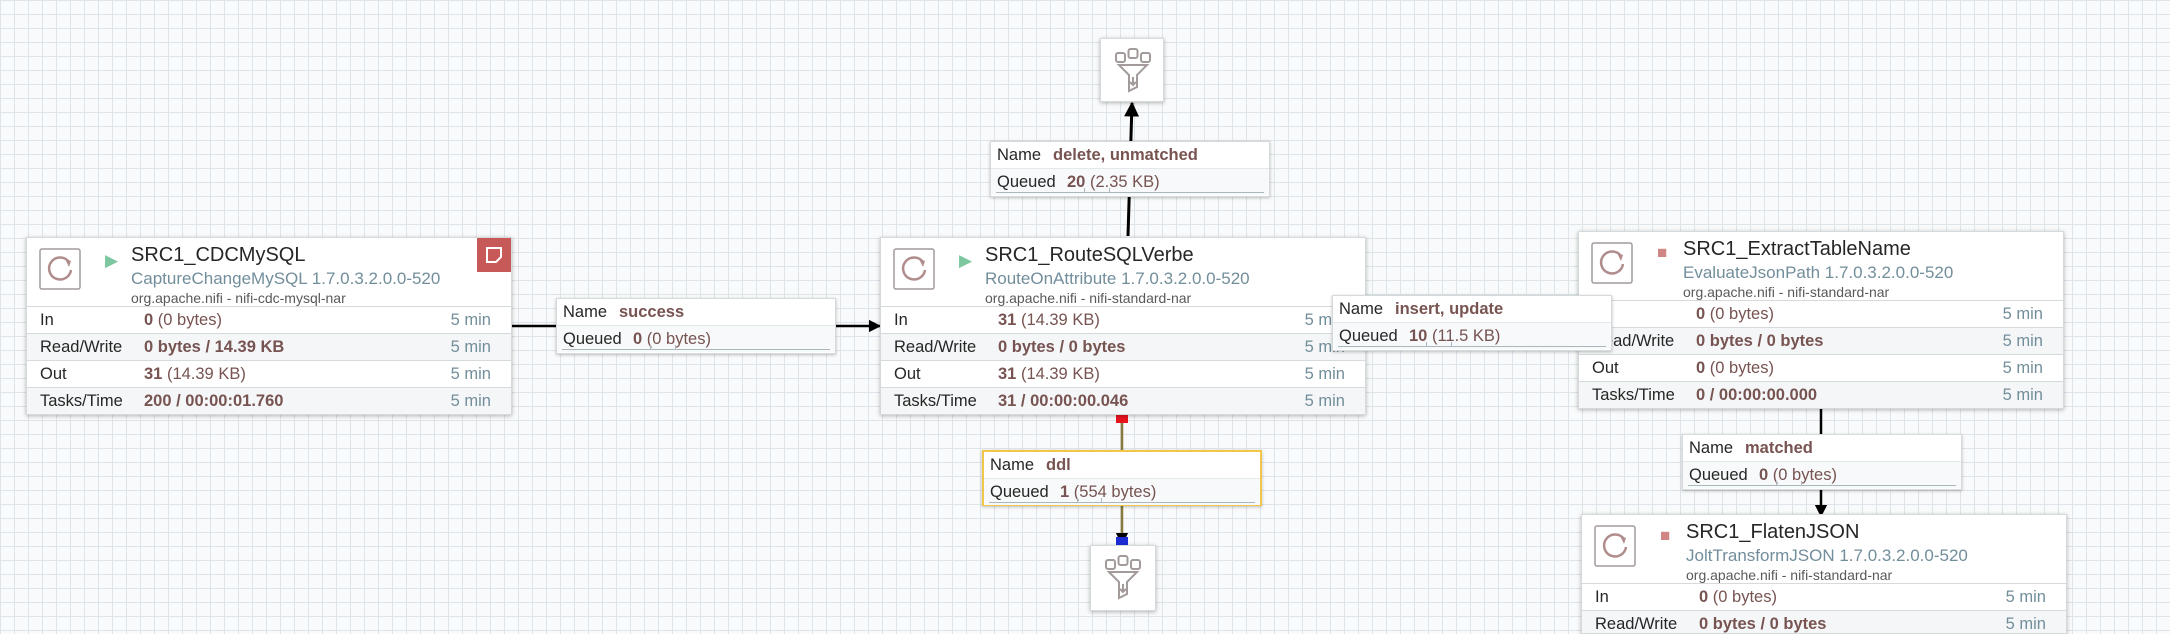 The width and height of the screenshot is (2170, 634). Describe the element at coordinates (238, 298) in the screenshot. I see `processor-bundle: org.apache.nifi - nifi-cdc-mysql-nar` at that location.